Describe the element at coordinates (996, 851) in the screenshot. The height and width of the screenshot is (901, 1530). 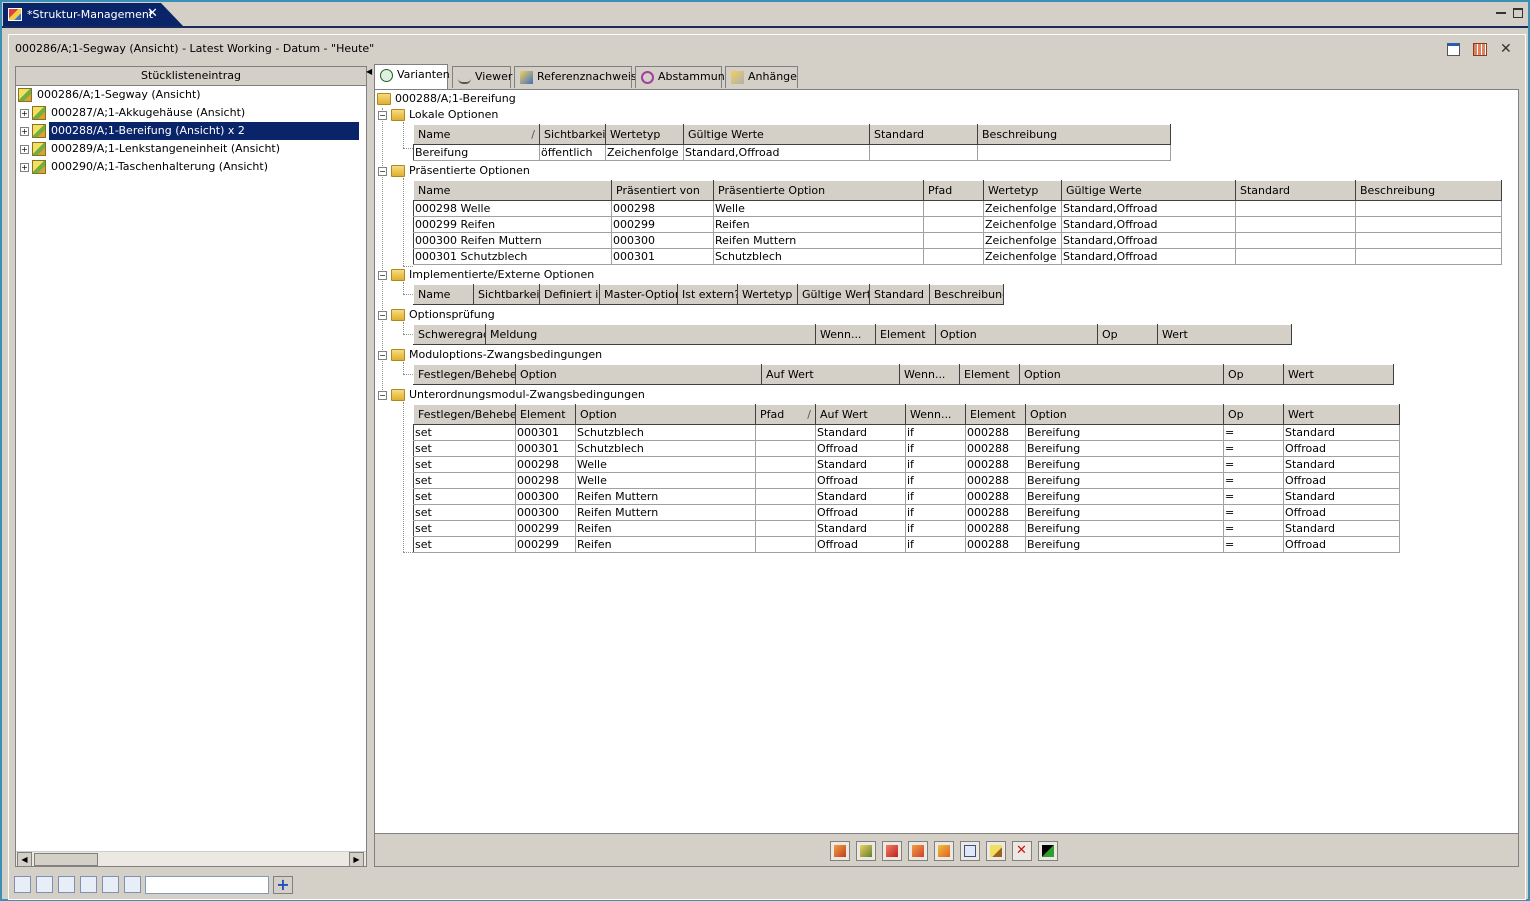
I see `edit-button` at that location.